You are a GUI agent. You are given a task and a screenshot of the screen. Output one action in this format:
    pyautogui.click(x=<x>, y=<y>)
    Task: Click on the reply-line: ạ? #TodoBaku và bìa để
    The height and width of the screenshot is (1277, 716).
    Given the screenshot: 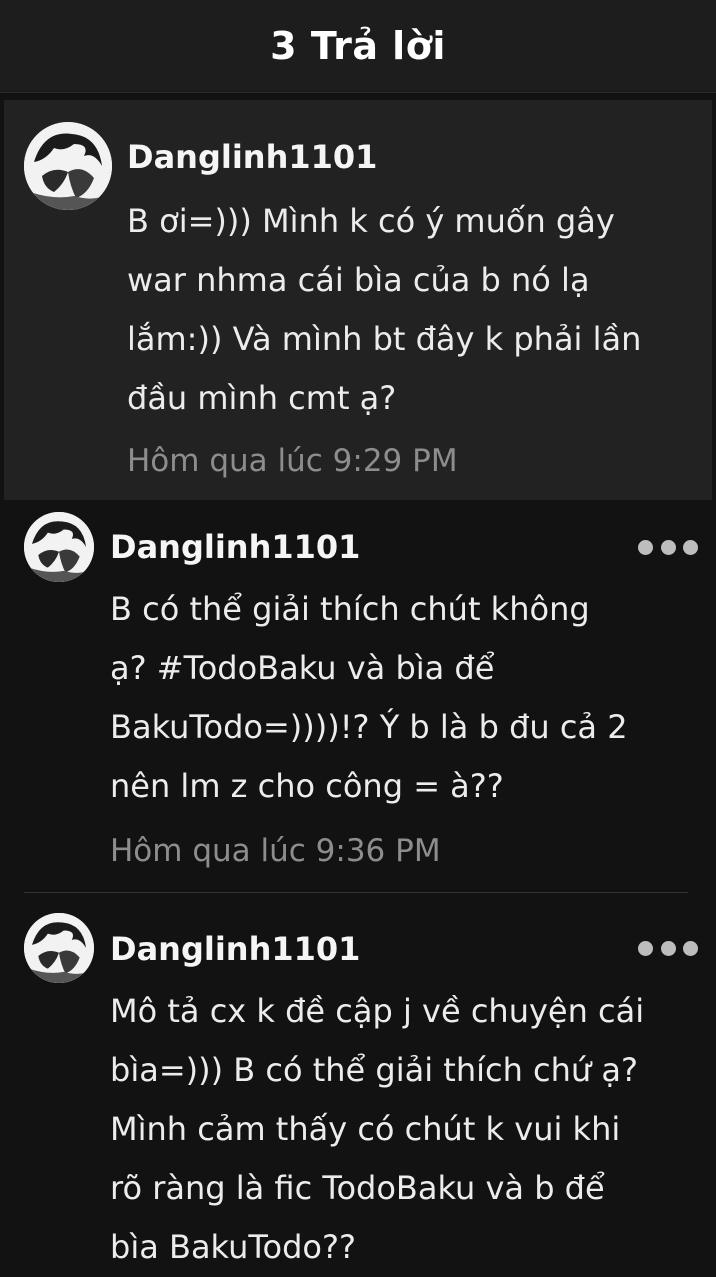 What is the action you would take?
    pyautogui.click(x=302, y=668)
    